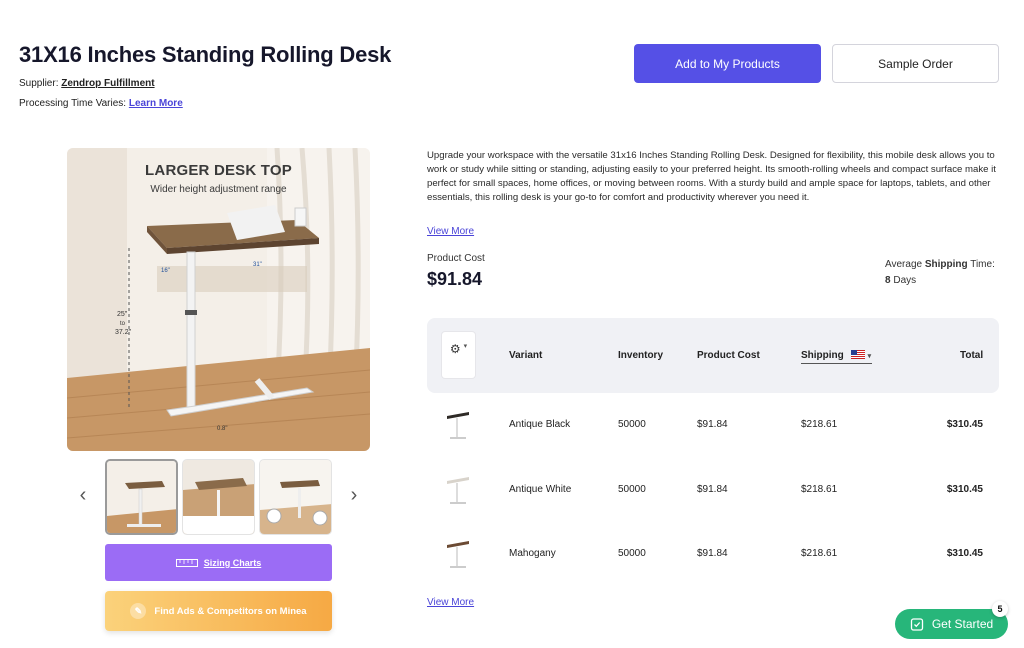 The height and width of the screenshot is (648, 1024). Describe the element at coordinates (450, 602) in the screenshot. I see `variants-view-more-link: View More` at that location.